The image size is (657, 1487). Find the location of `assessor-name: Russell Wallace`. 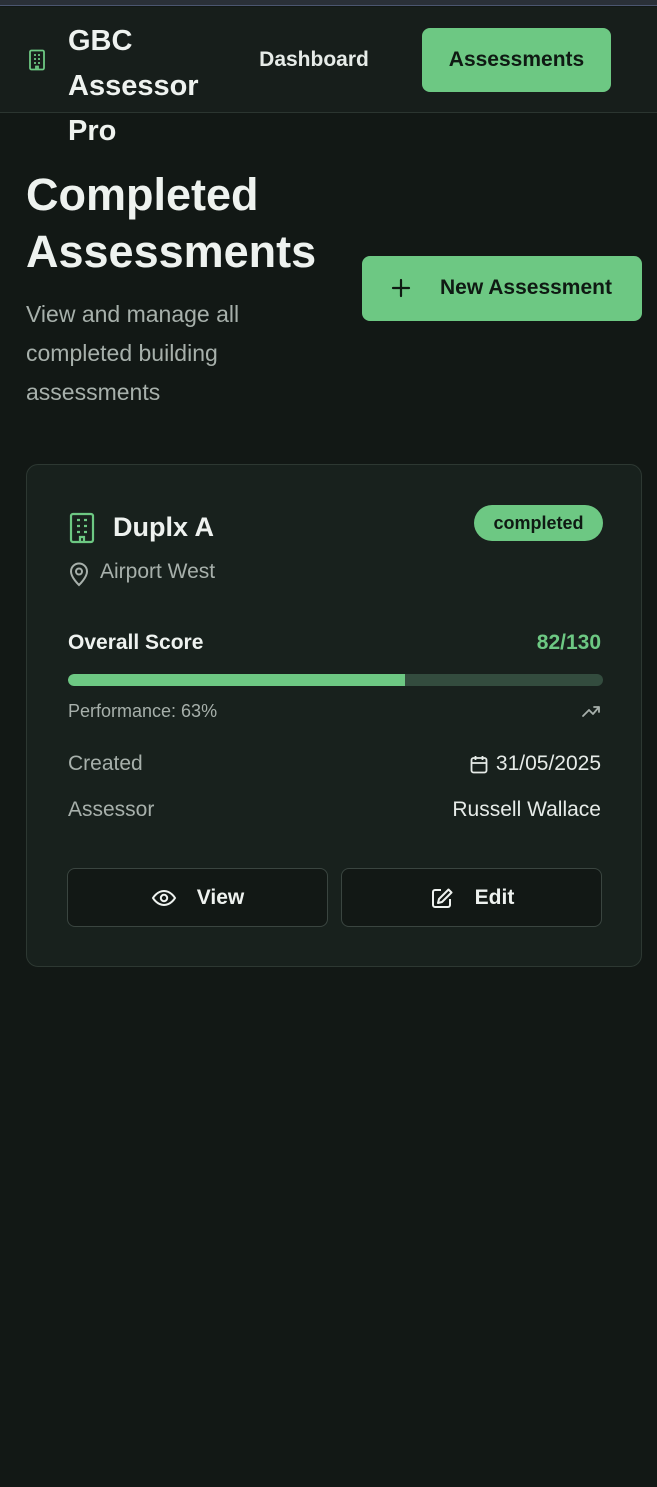

assessor-name: Russell Wallace is located at coordinates (526, 809).